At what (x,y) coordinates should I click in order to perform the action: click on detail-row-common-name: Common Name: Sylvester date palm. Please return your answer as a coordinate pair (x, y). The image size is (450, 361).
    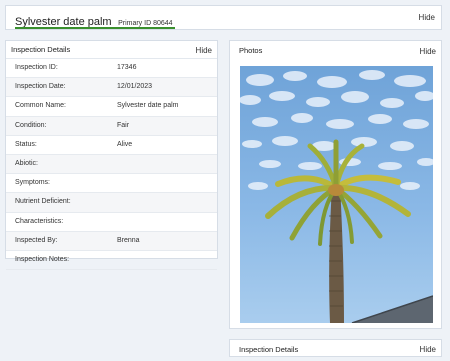
    Looking at the image, I should click on (111, 107).